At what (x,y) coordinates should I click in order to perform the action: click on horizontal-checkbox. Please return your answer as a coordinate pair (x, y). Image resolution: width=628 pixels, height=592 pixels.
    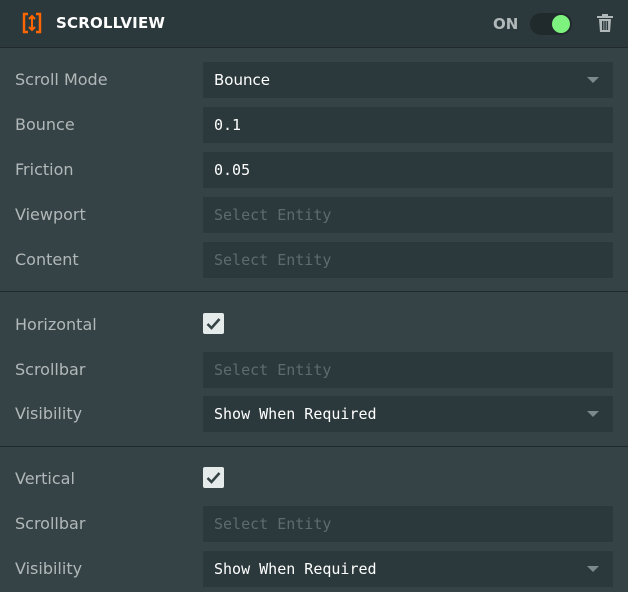
    Looking at the image, I should click on (213, 323).